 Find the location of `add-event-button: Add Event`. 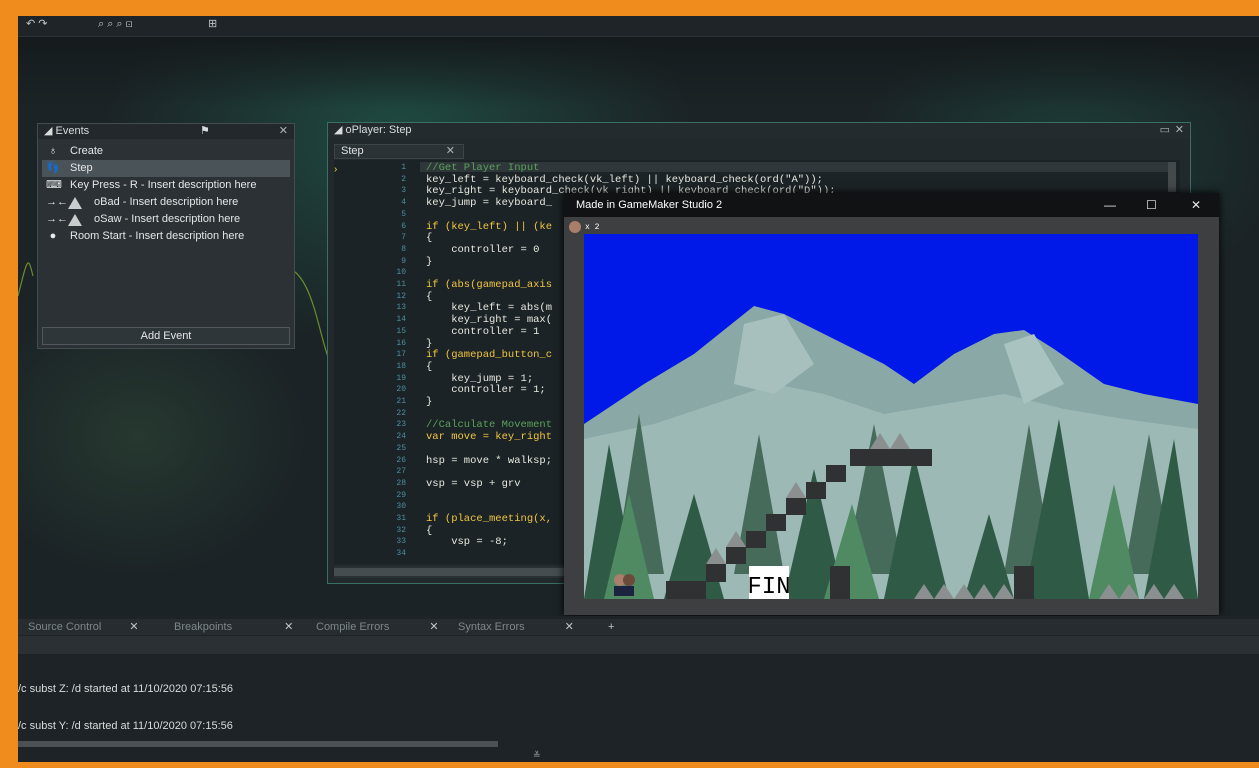

add-event-button: Add Event is located at coordinates (166, 336).